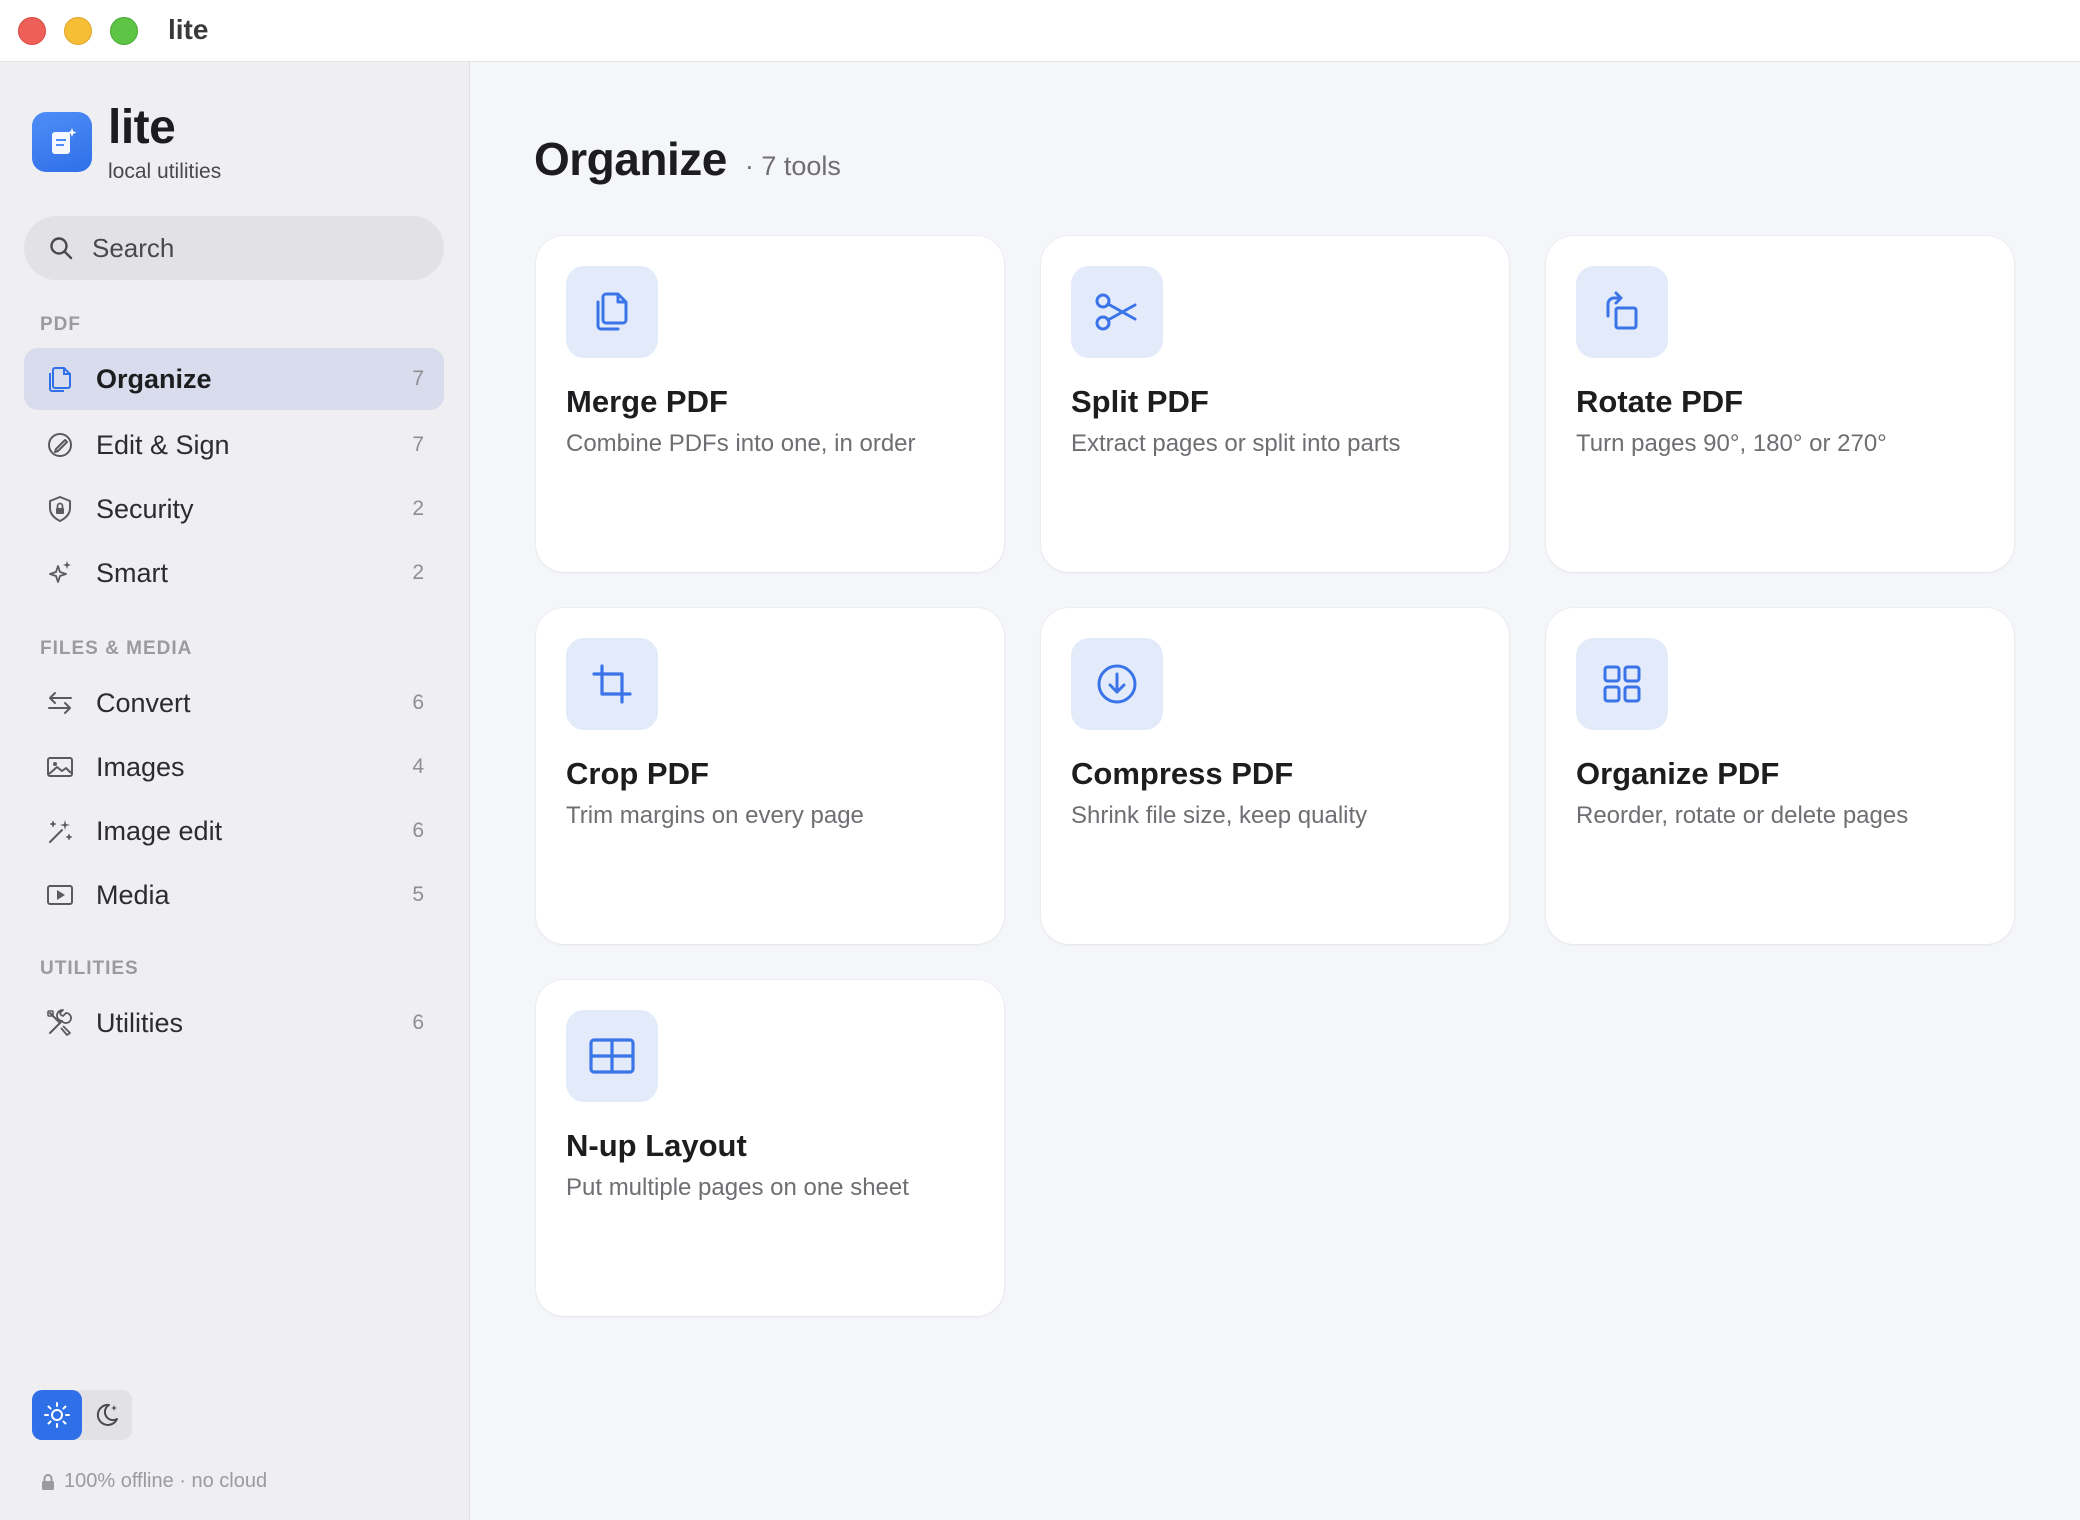  Describe the element at coordinates (62, 142) in the screenshot. I see `app-logo-icon` at that location.